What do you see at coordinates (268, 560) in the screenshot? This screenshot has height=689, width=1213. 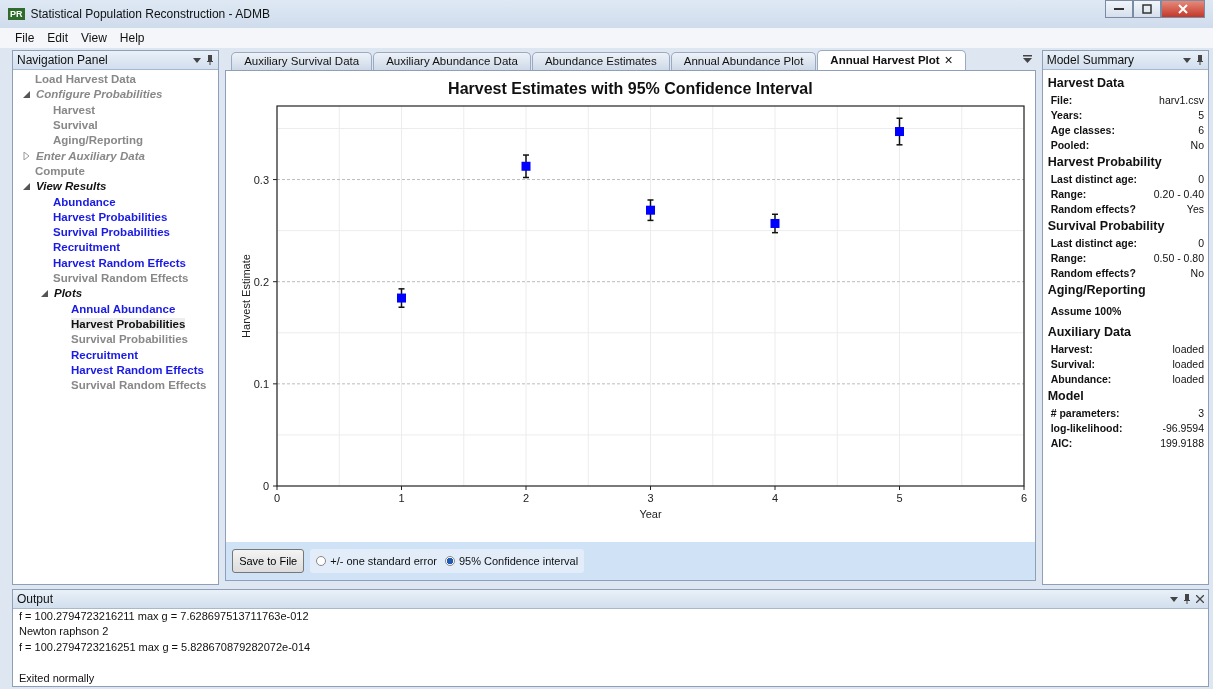 I see `save-button: Save to File` at bounding box center [268, 560].